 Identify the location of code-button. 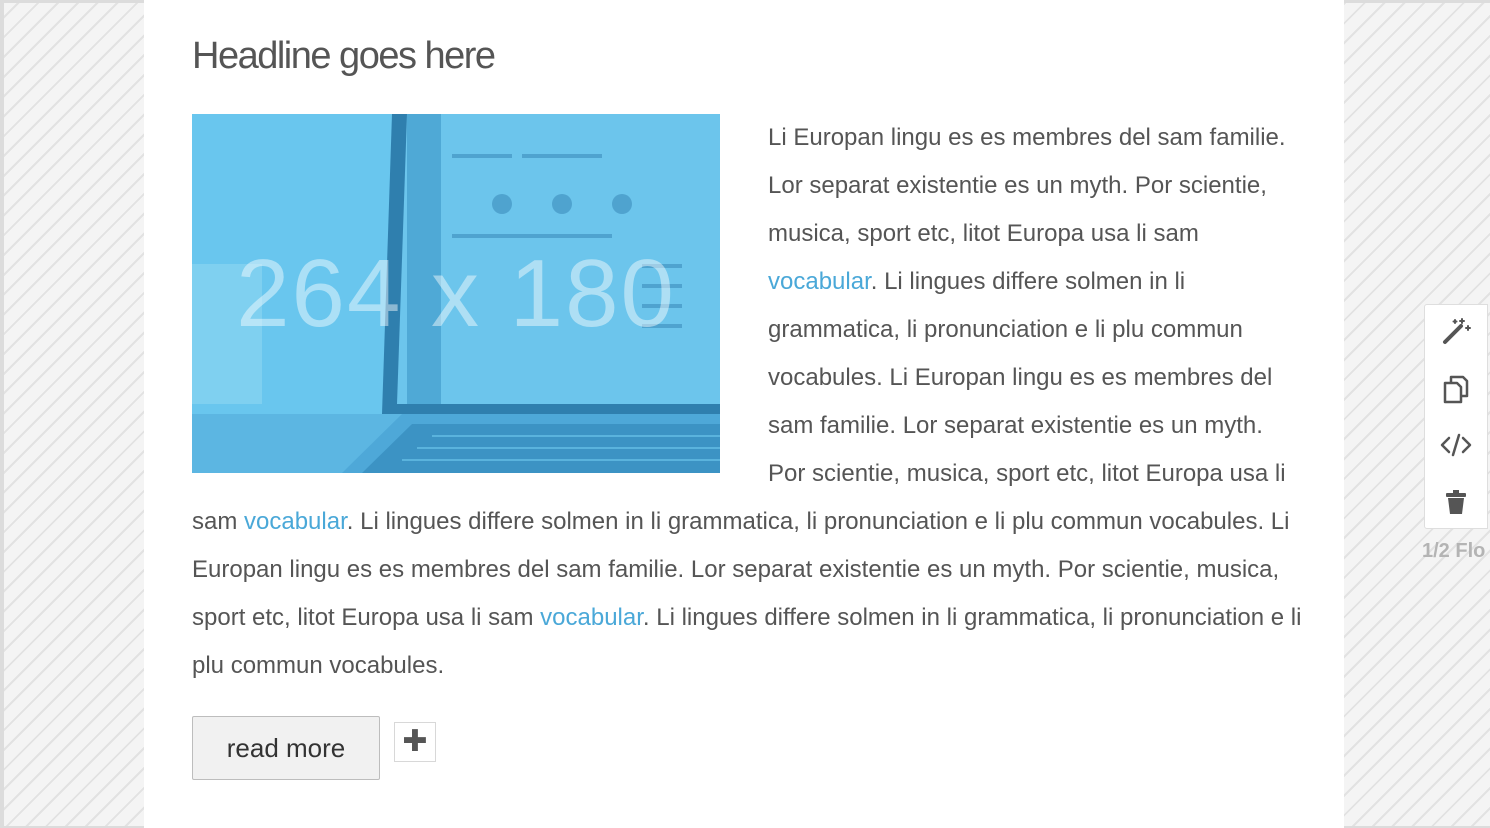
(1456, 445).